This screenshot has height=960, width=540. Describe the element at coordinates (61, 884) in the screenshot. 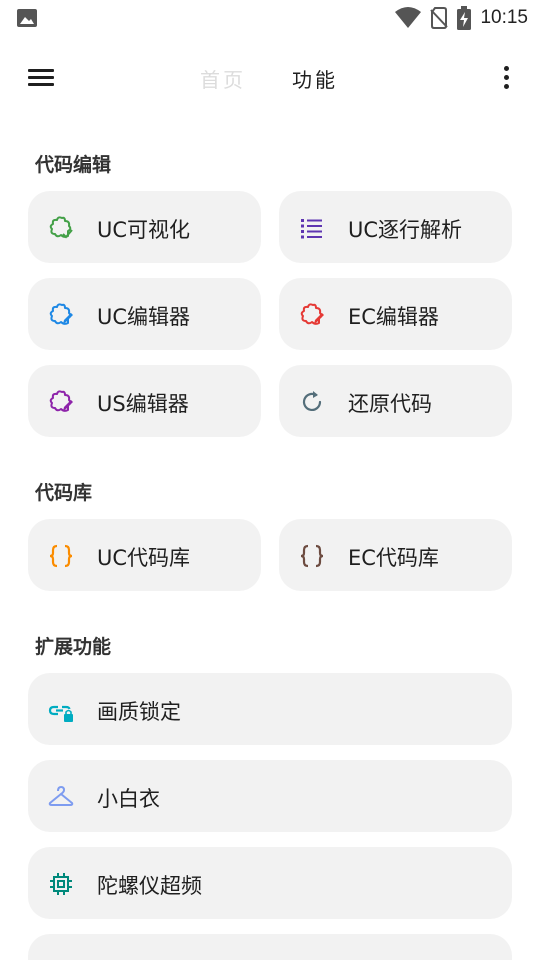

I see `chip-icon` at that location.